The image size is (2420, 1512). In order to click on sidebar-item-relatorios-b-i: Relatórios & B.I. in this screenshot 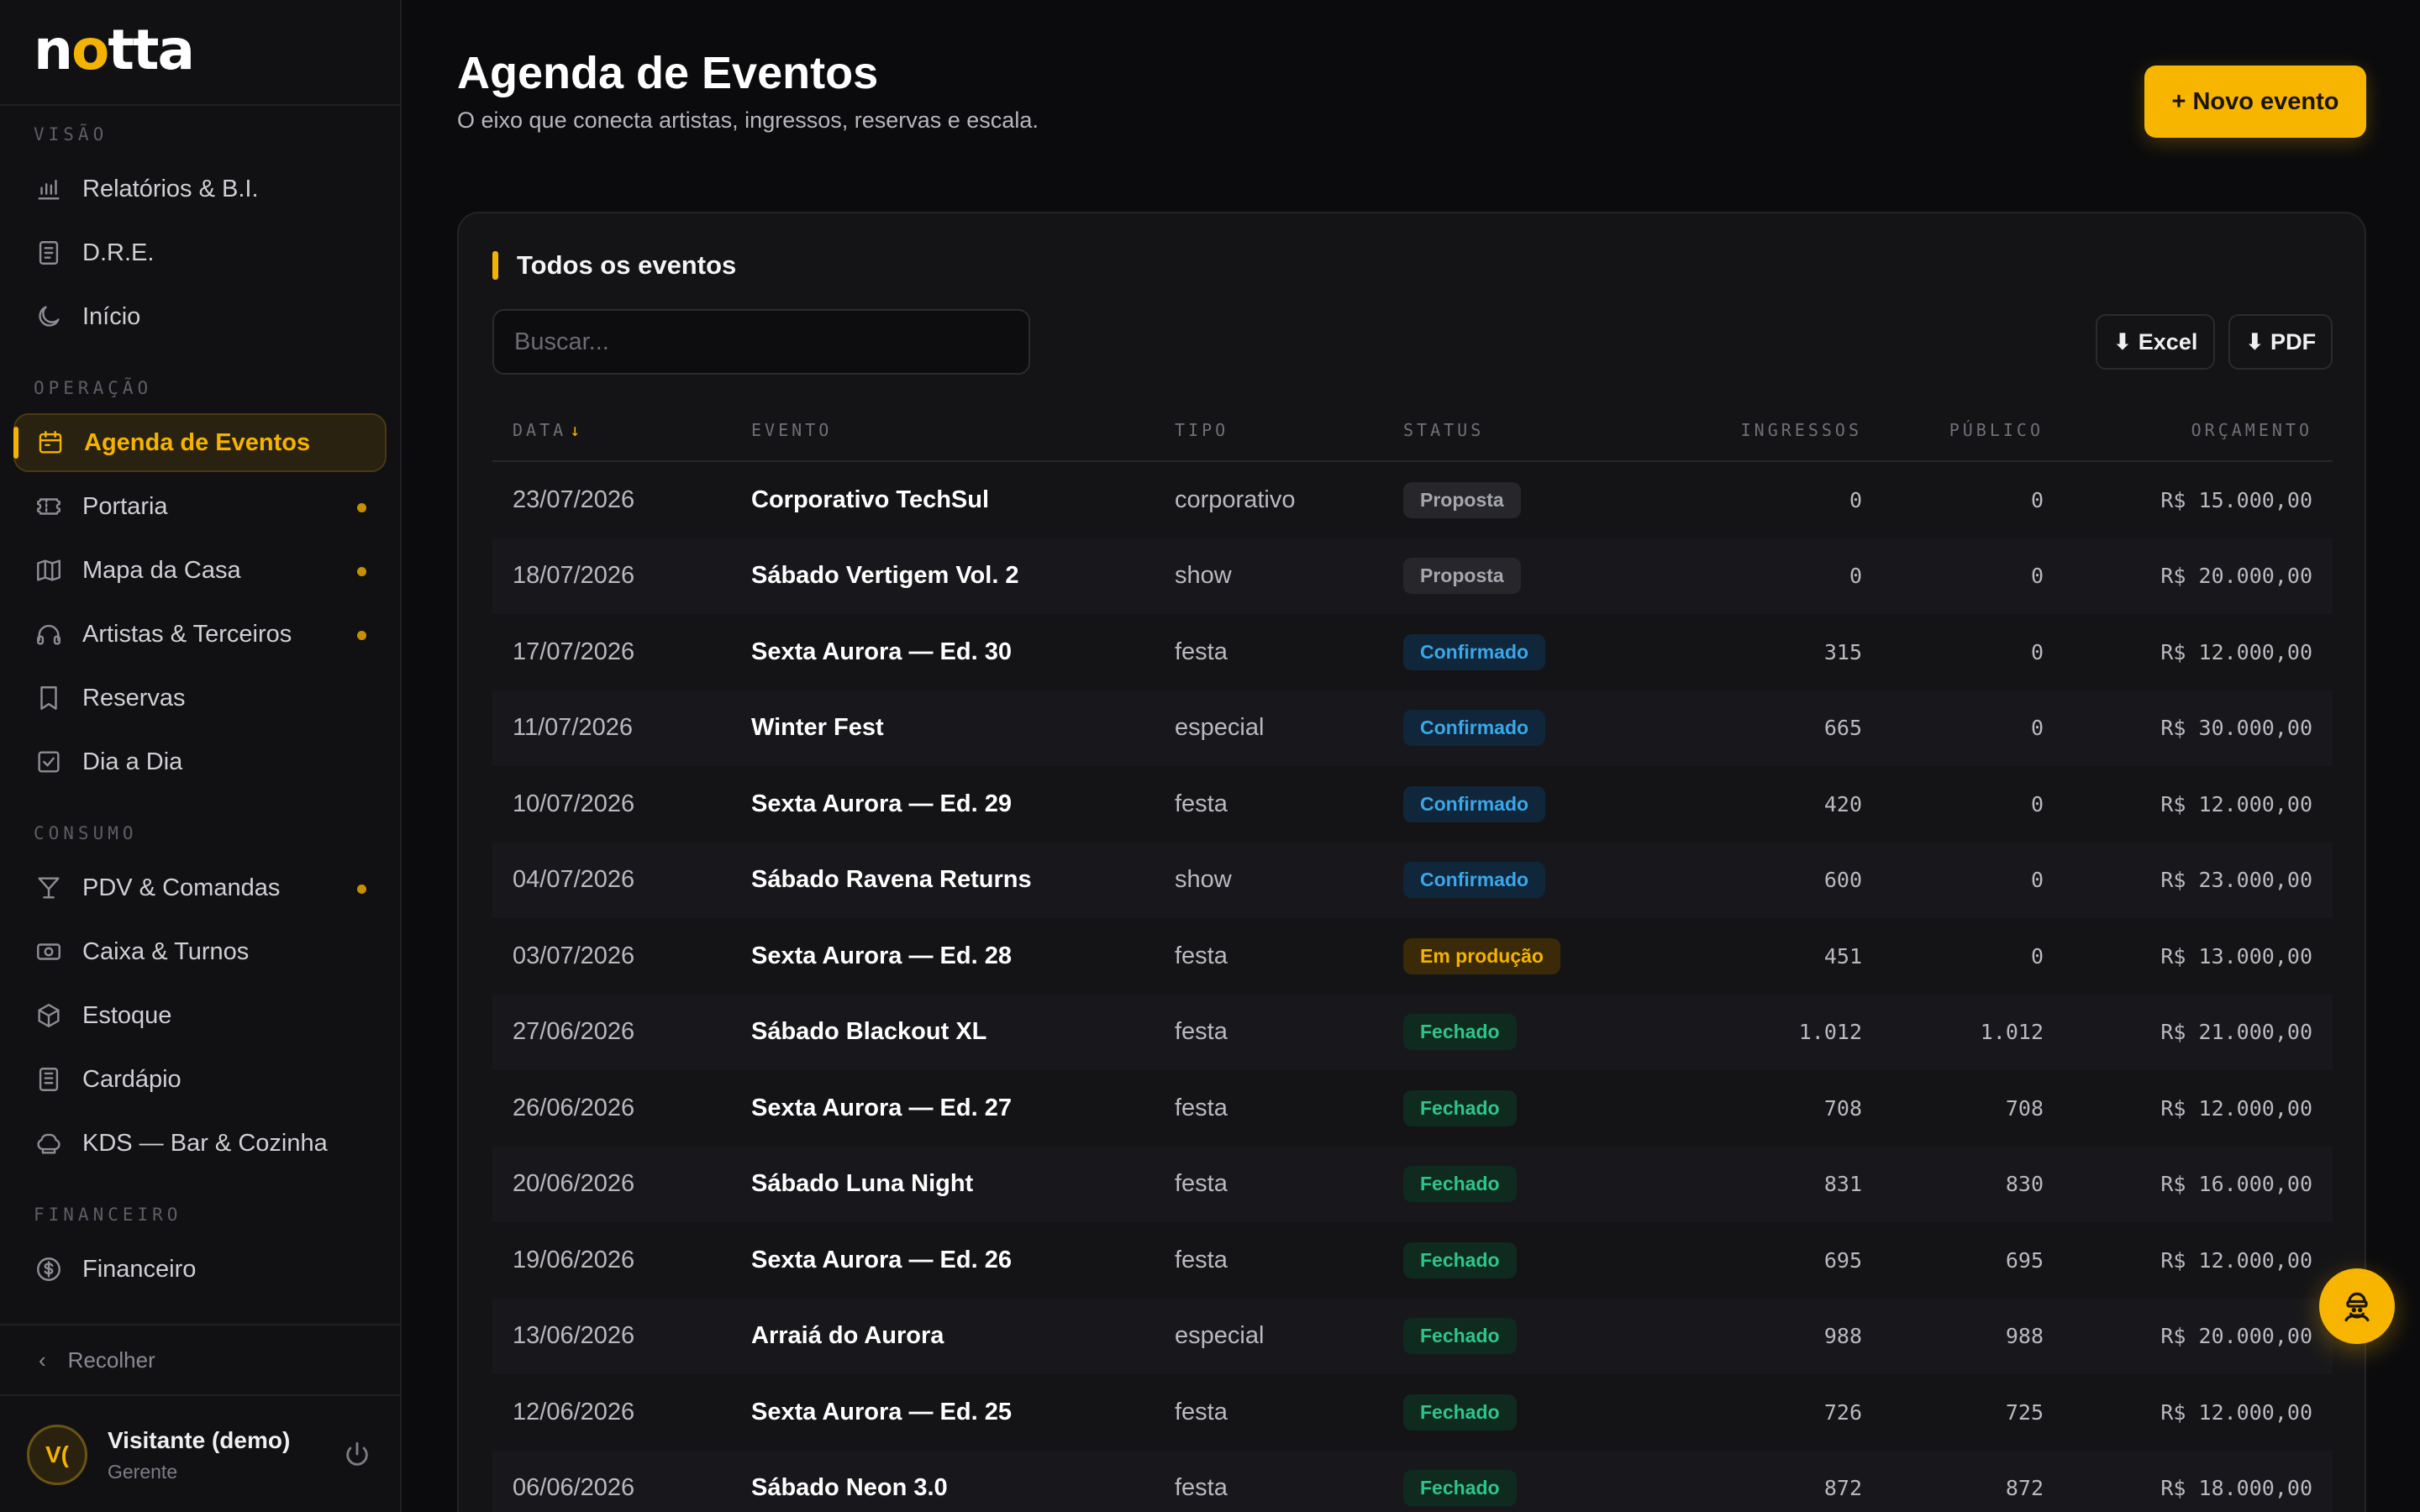, I will do `click(200, 189)`.